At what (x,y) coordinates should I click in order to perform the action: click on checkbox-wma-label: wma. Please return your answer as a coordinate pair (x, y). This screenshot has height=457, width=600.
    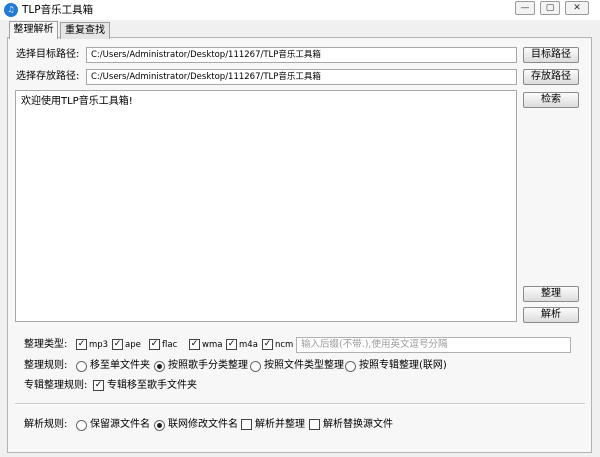
    Looking at the image, I should click on (212, 345).